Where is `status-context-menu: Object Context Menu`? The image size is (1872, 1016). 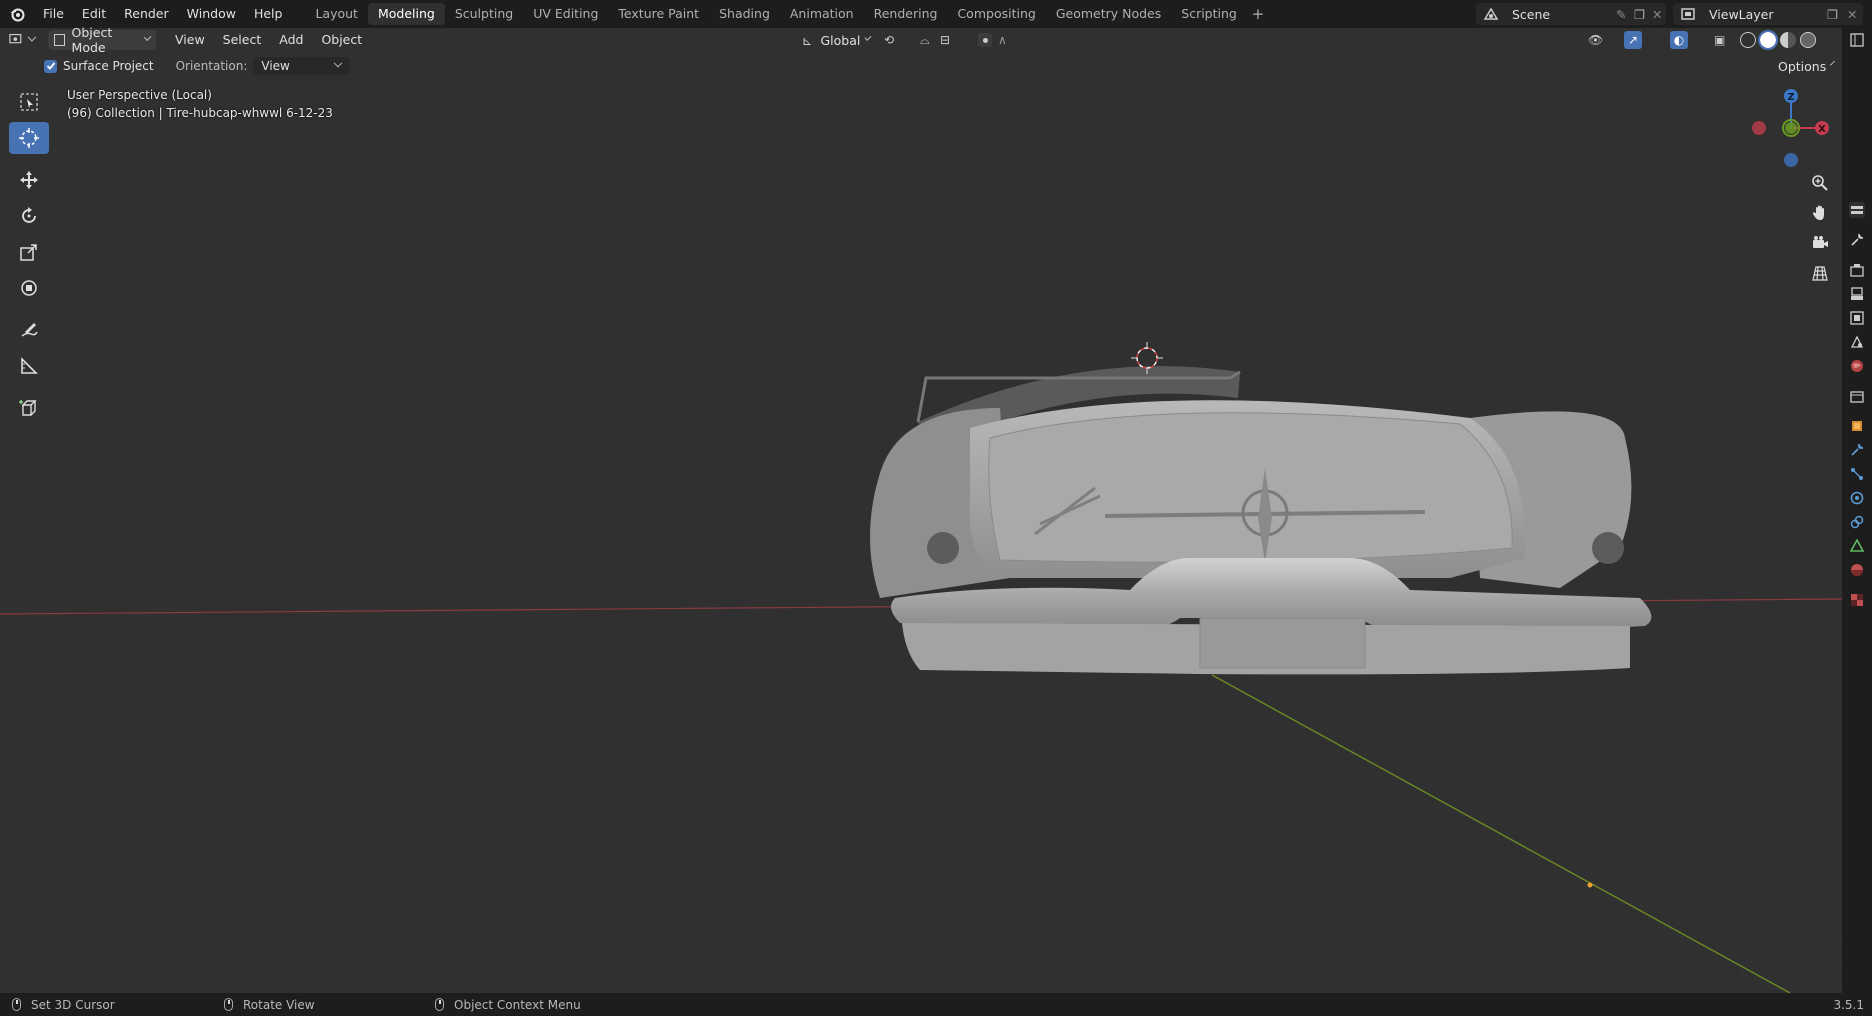
status-context-menu: Object Context Menu is located at coordinates (508, 1005).